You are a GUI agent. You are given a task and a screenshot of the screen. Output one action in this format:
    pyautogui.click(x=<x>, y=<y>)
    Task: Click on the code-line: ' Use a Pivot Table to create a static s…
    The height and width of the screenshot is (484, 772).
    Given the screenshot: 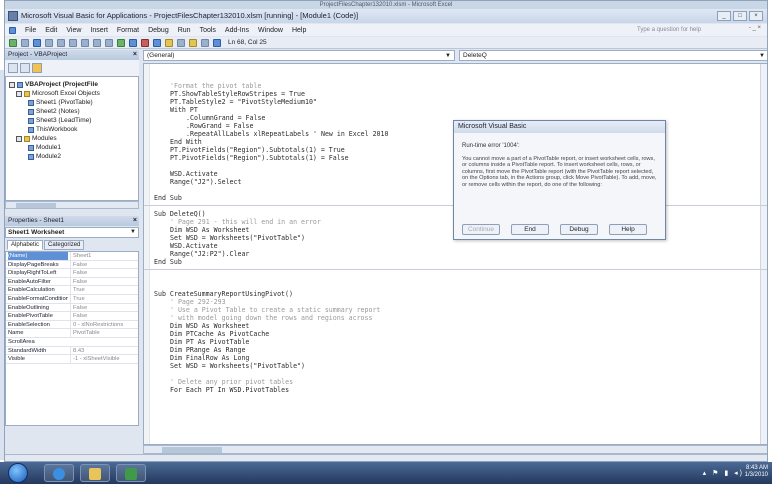 What is the action you would take?
    pyautogui.click(x=267, y=310)
    